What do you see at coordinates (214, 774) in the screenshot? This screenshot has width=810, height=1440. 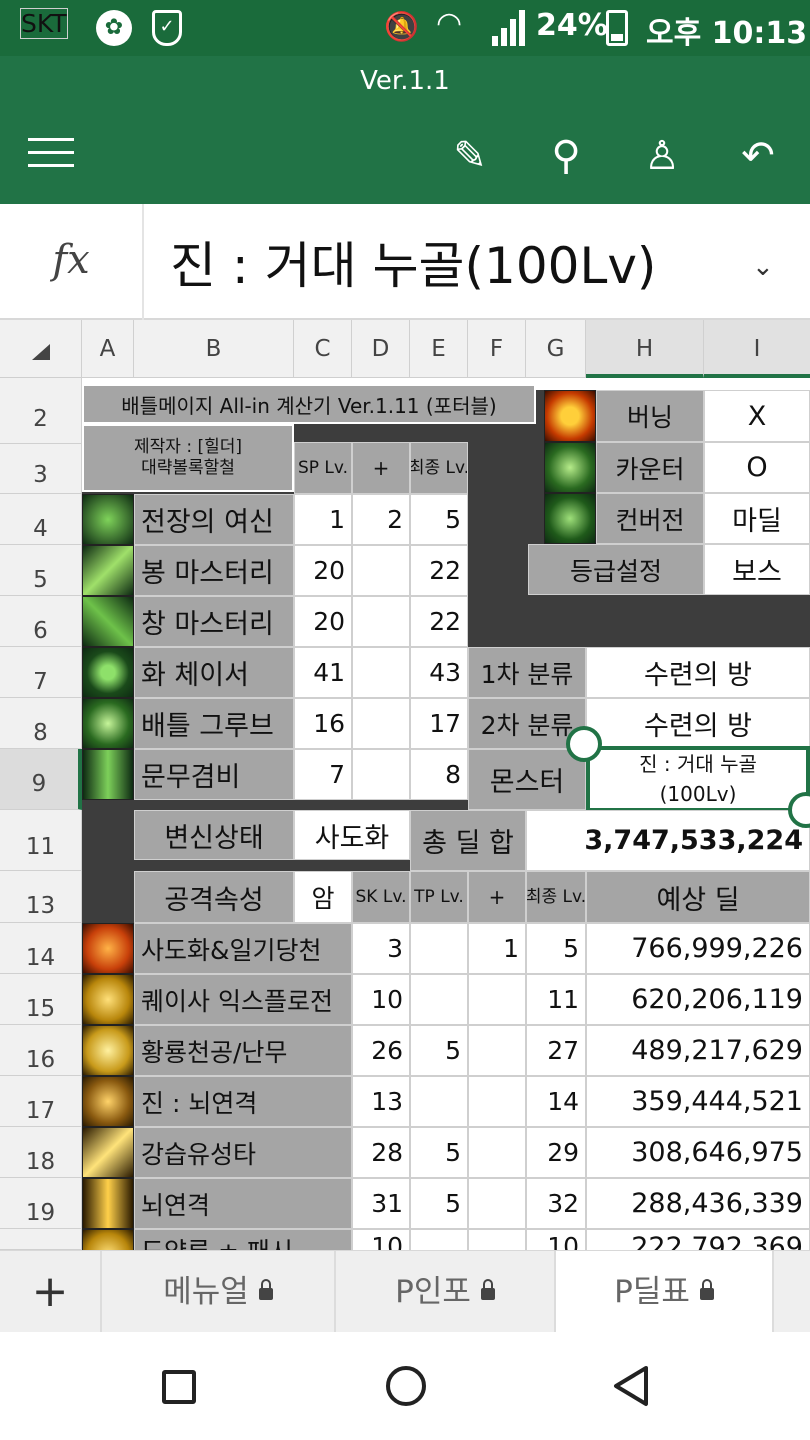 I see `skill-name: 문무겸비` at bounding box center [214, 774].